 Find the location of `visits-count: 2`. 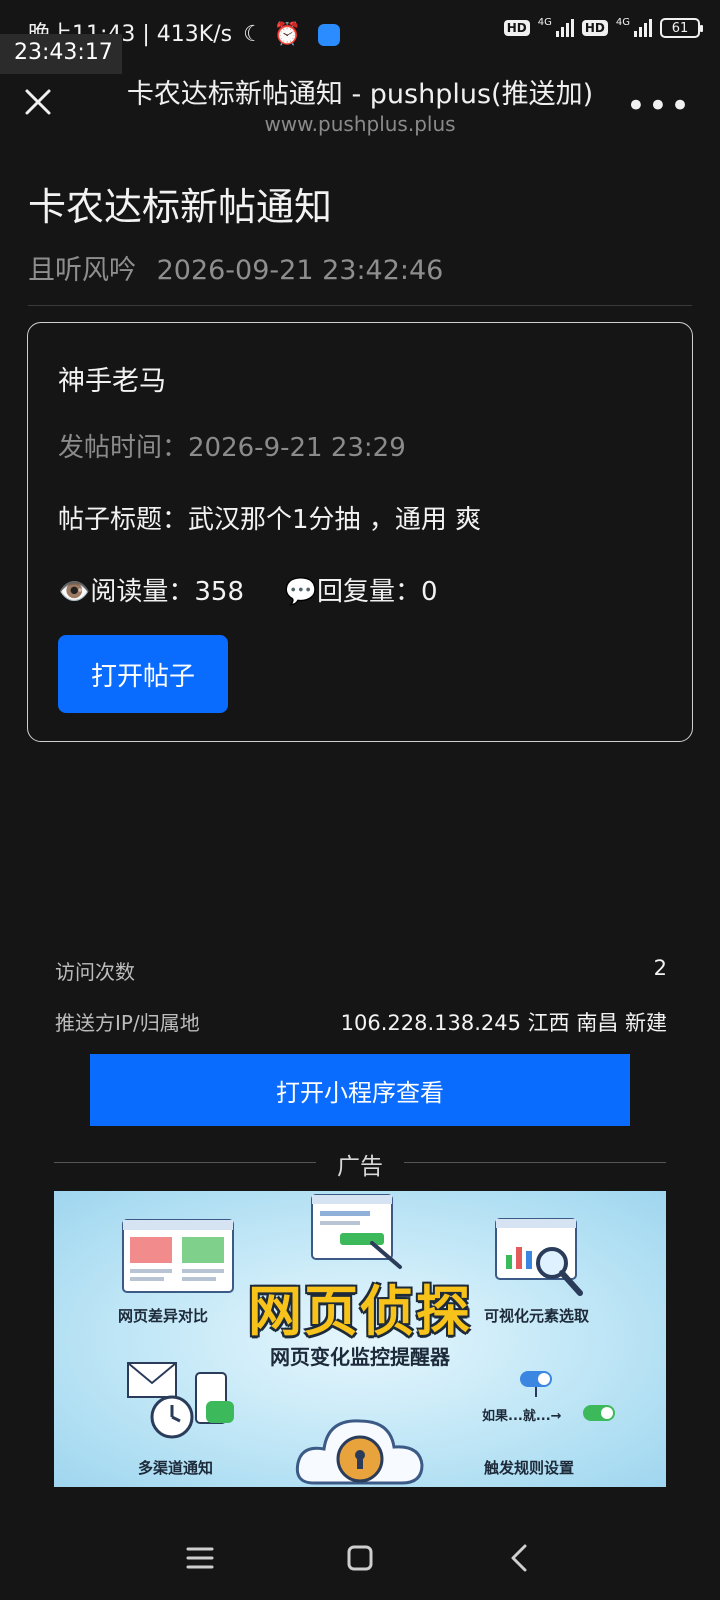

visits-count: 2 is located at coordinates (660, 968).